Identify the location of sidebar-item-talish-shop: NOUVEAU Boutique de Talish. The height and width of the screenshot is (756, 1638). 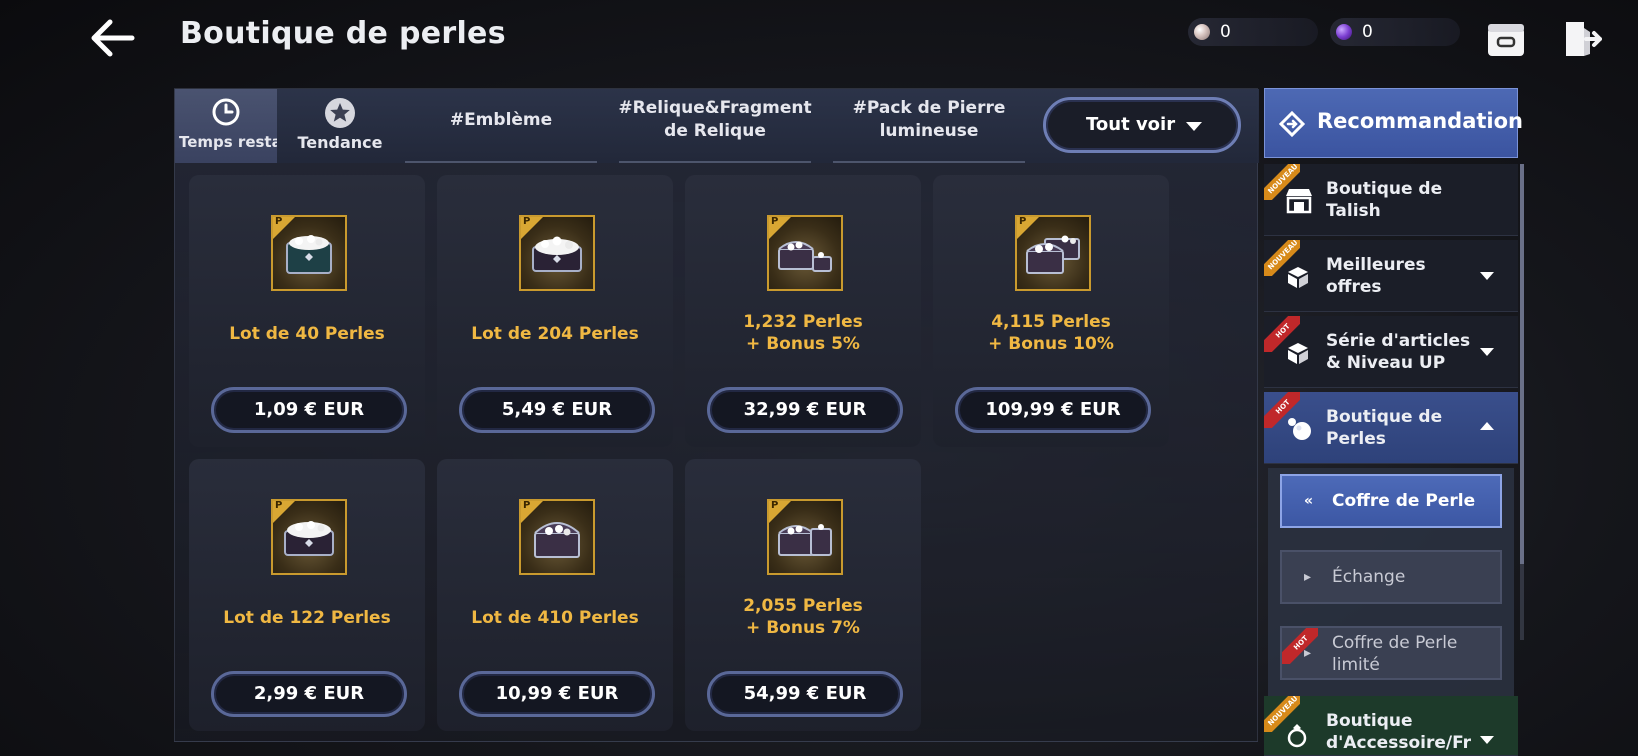
(1391, 200).